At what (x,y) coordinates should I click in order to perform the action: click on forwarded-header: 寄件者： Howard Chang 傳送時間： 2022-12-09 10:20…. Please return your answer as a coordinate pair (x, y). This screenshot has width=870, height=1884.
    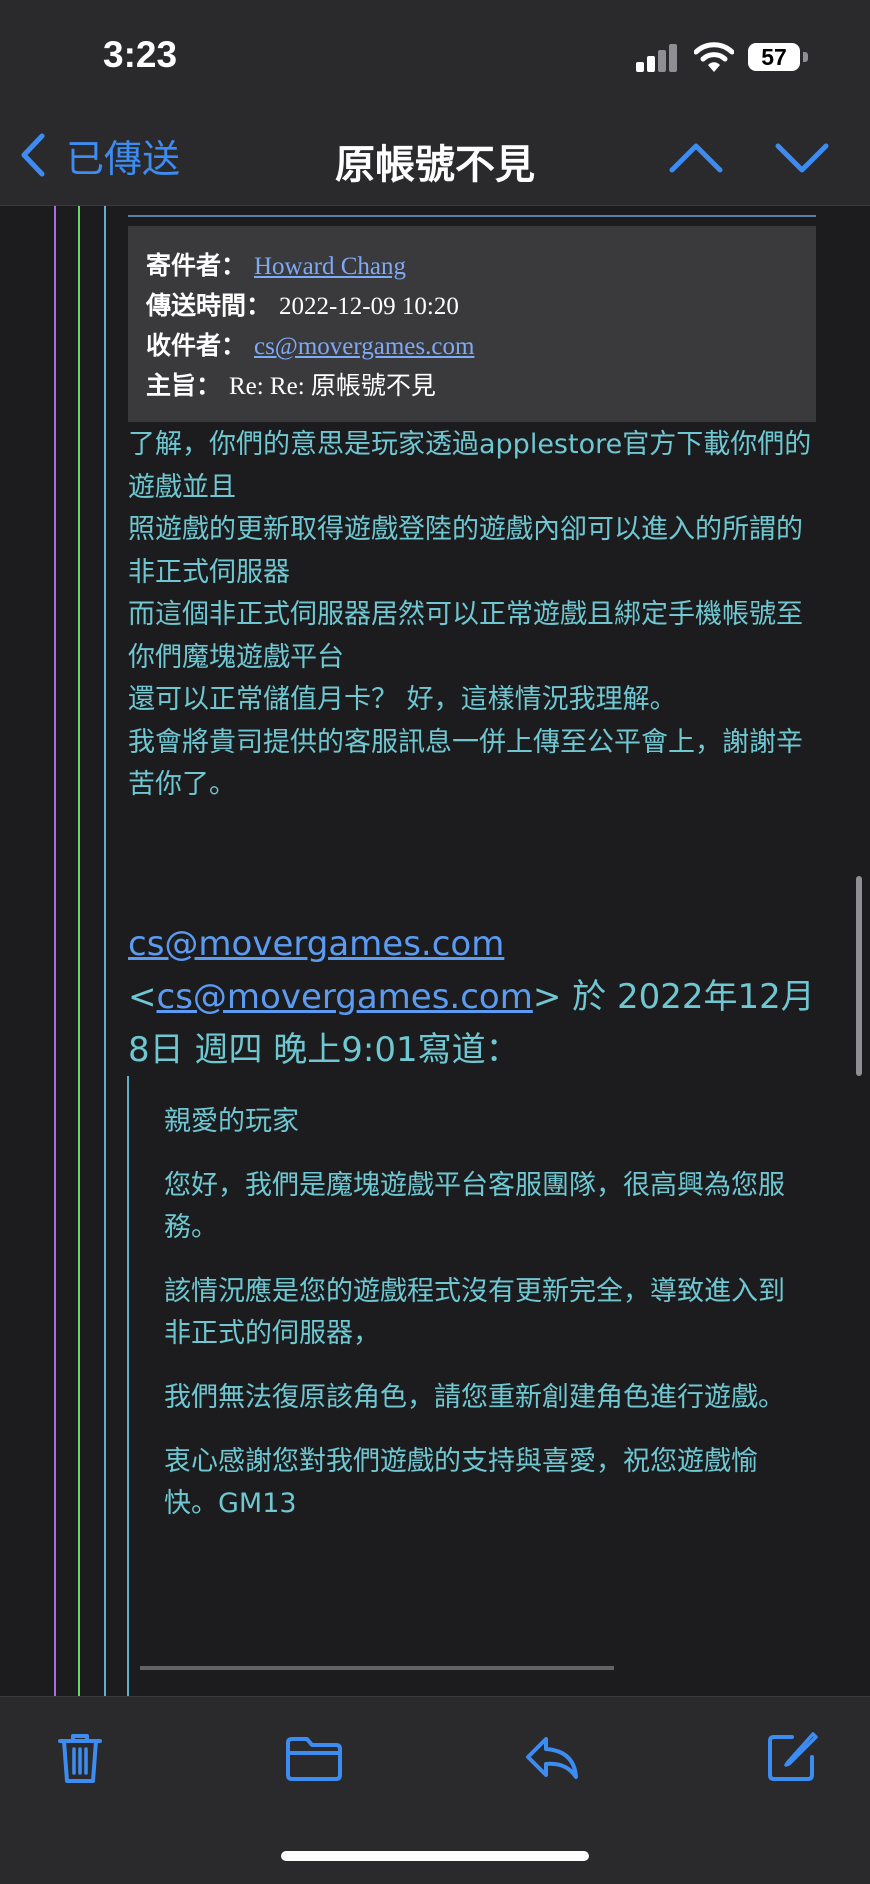
    Looking at the image, I should click on (472, 324).